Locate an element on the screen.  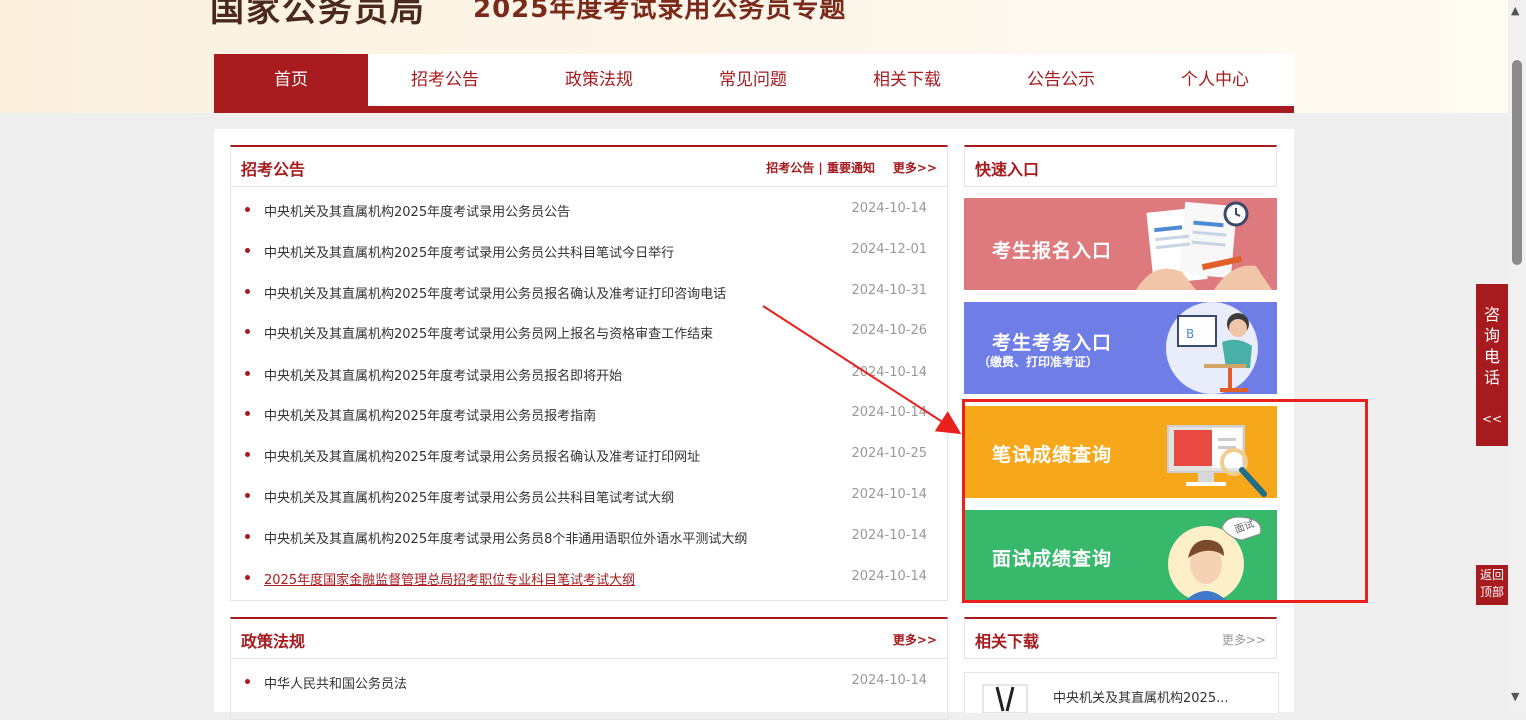
policy-title: 政策法规 is located at coordinates (273, 641).